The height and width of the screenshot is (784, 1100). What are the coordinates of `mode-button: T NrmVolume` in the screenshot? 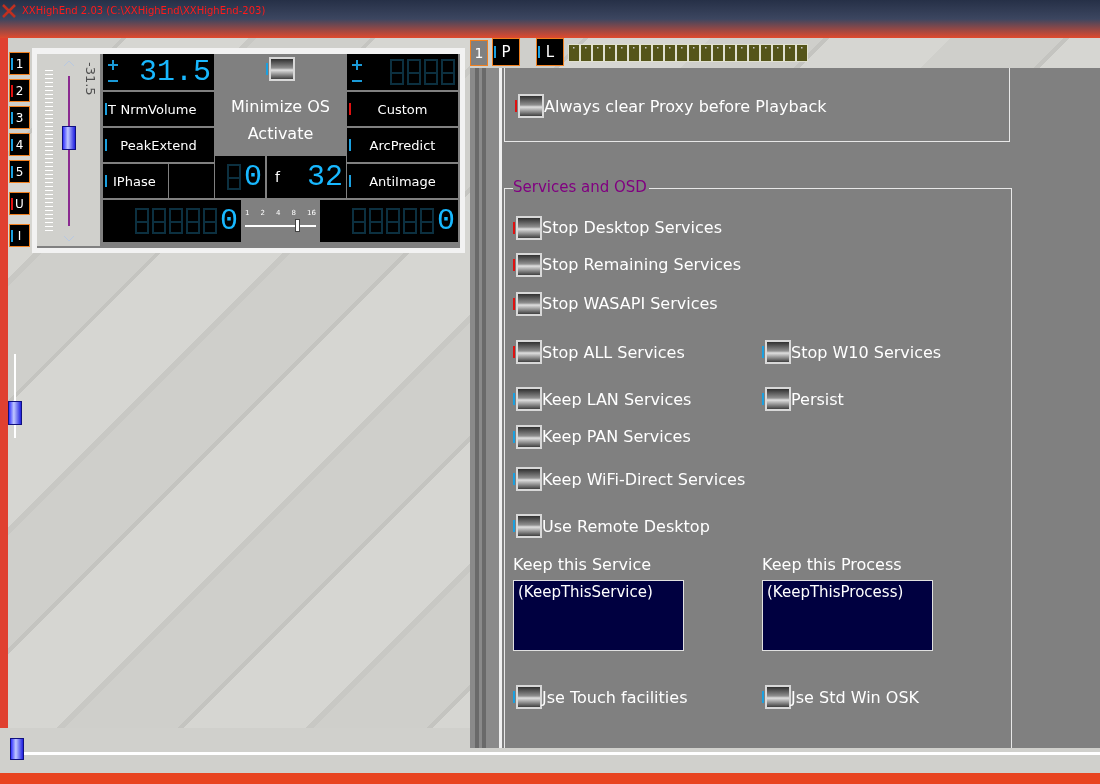 It's located at (158, 109).